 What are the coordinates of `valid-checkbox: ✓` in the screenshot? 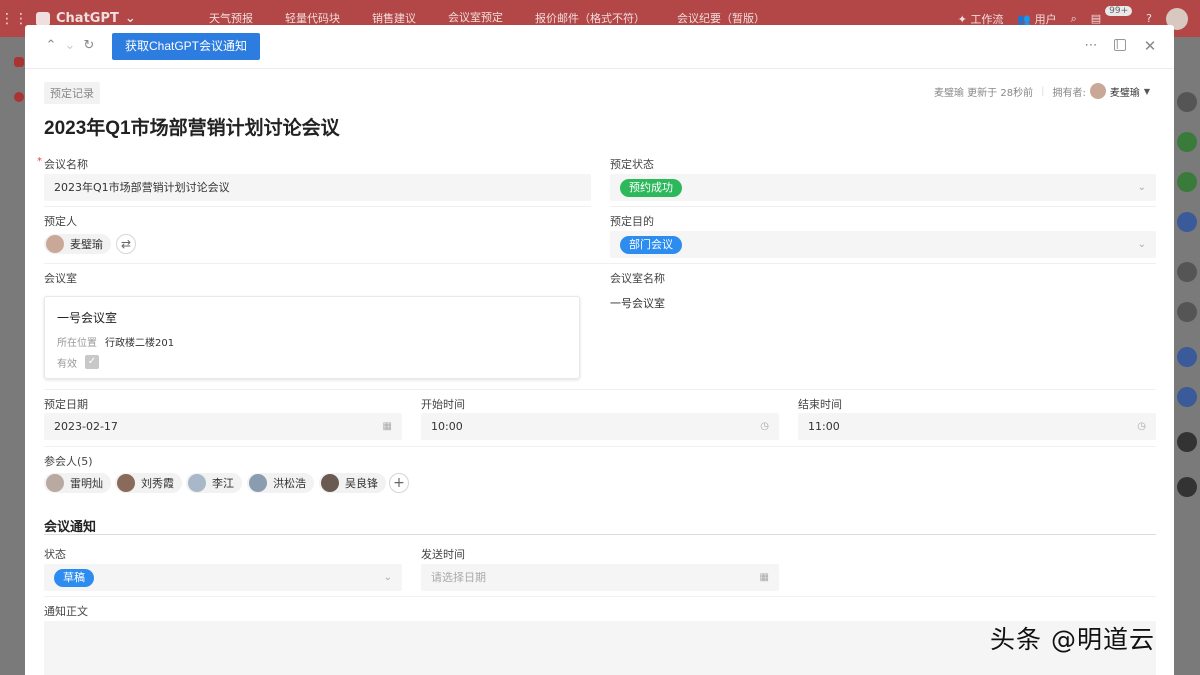 It's located at (92, 362).